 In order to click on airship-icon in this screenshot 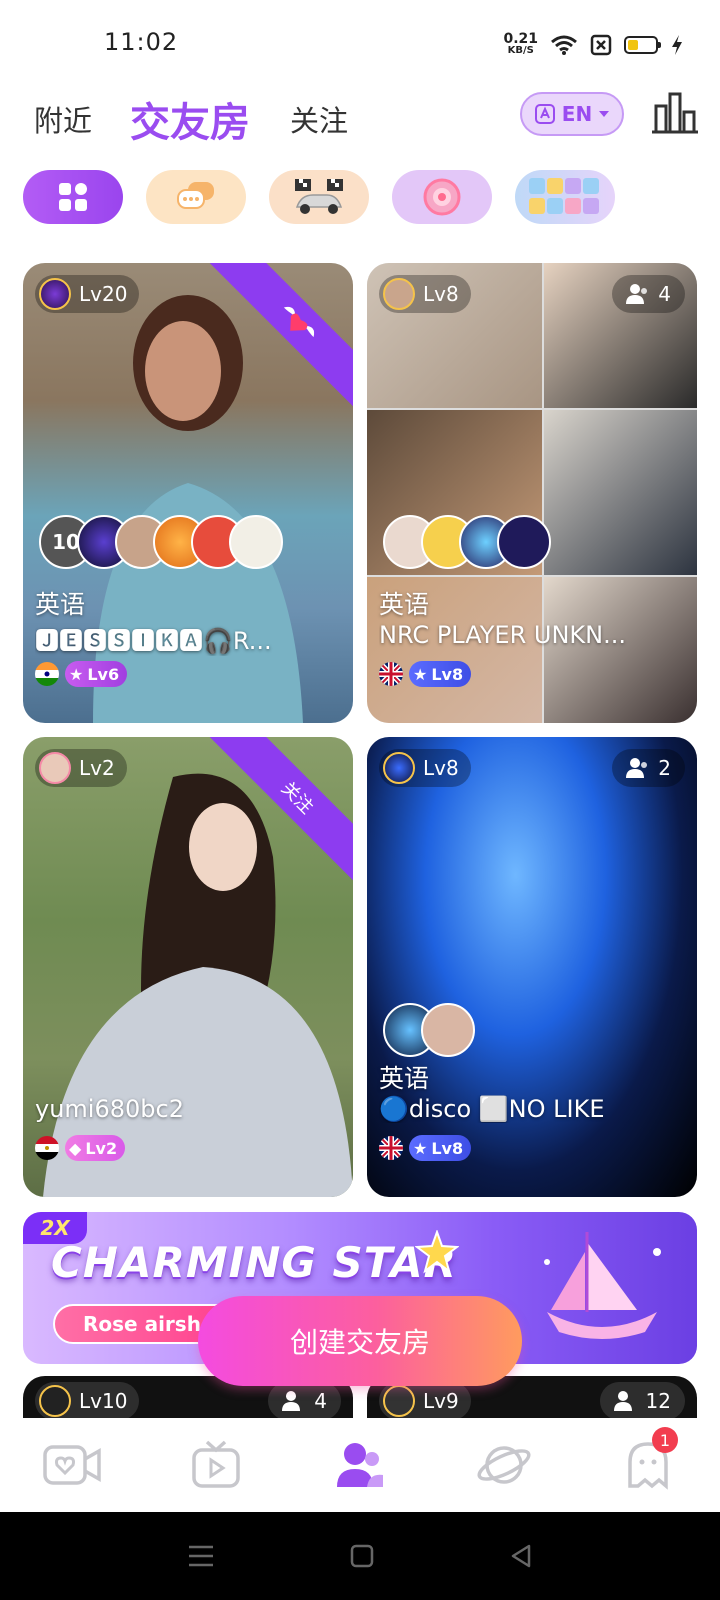, I will do `click(602, 1285)`.